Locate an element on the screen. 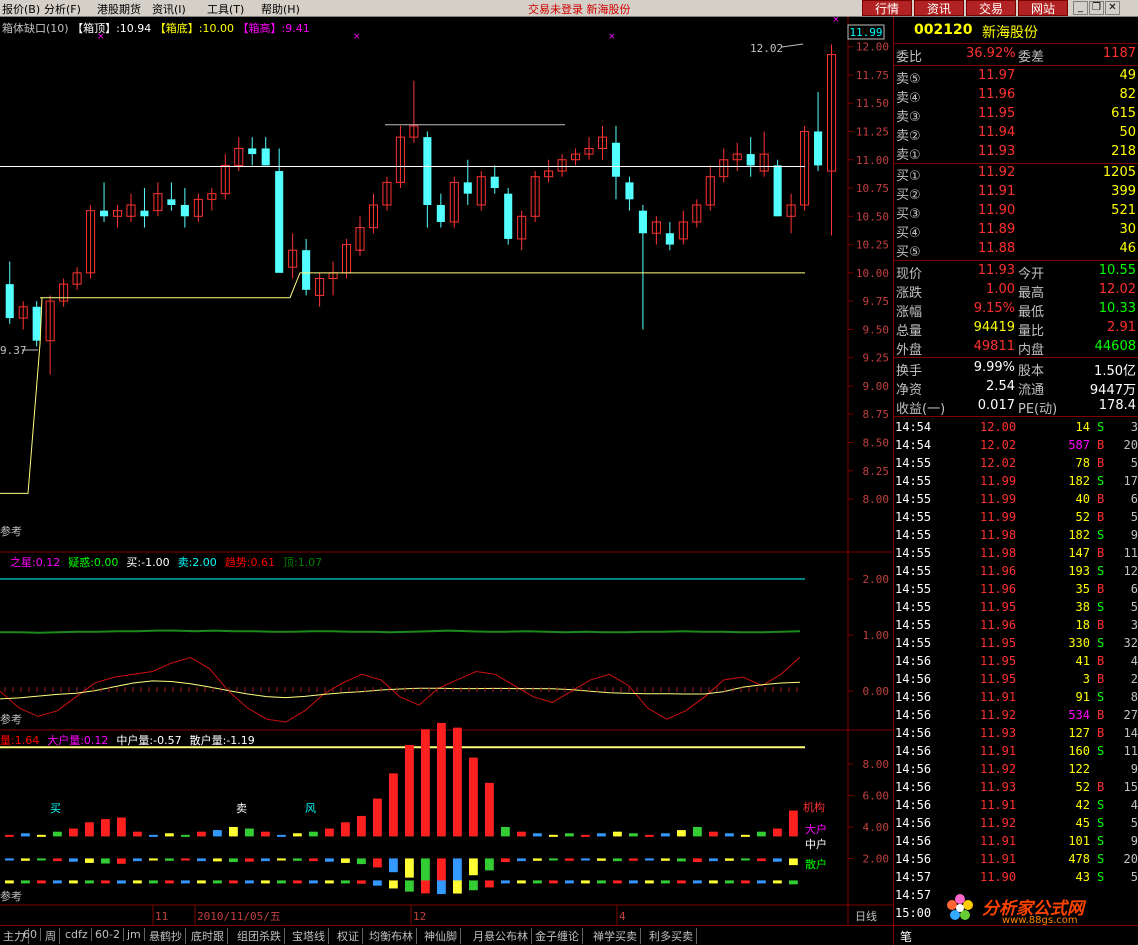 The image size is (1138, 945). tick-row: 14:55 11.95 330 S 32 is located at coordinates (1016, 643).